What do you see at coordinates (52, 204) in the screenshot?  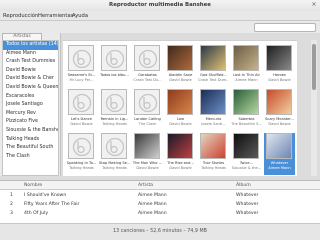 I see `track-name: Fifty Years After The Fair` at bounding box center [52, 204].